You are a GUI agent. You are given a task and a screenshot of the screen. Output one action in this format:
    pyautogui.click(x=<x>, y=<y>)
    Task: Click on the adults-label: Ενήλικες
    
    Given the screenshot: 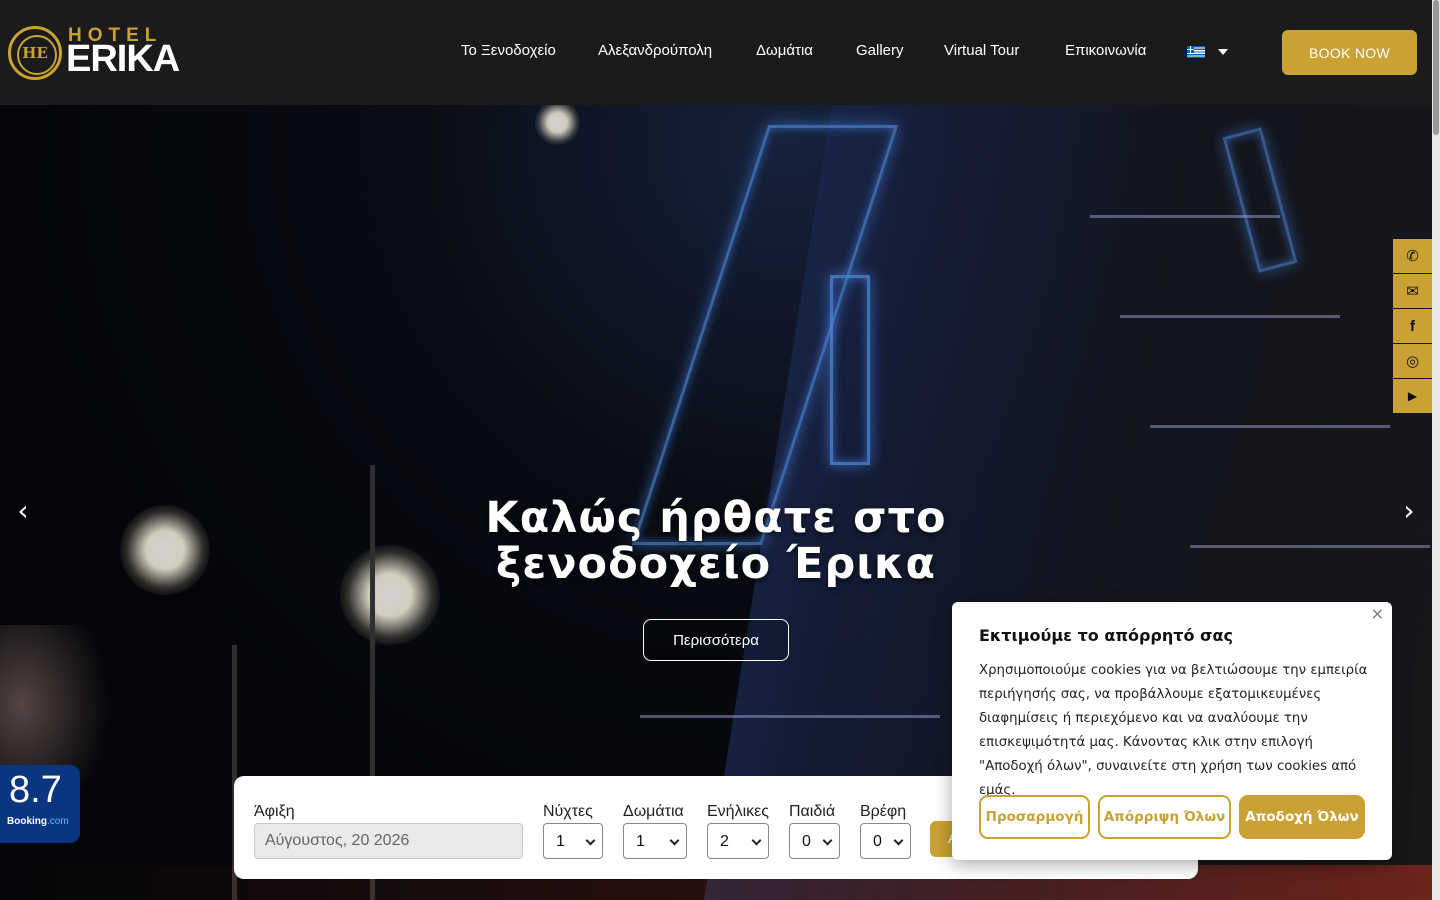 What is the action you would take?
    pyautogui.click(x=738, y=811)
    